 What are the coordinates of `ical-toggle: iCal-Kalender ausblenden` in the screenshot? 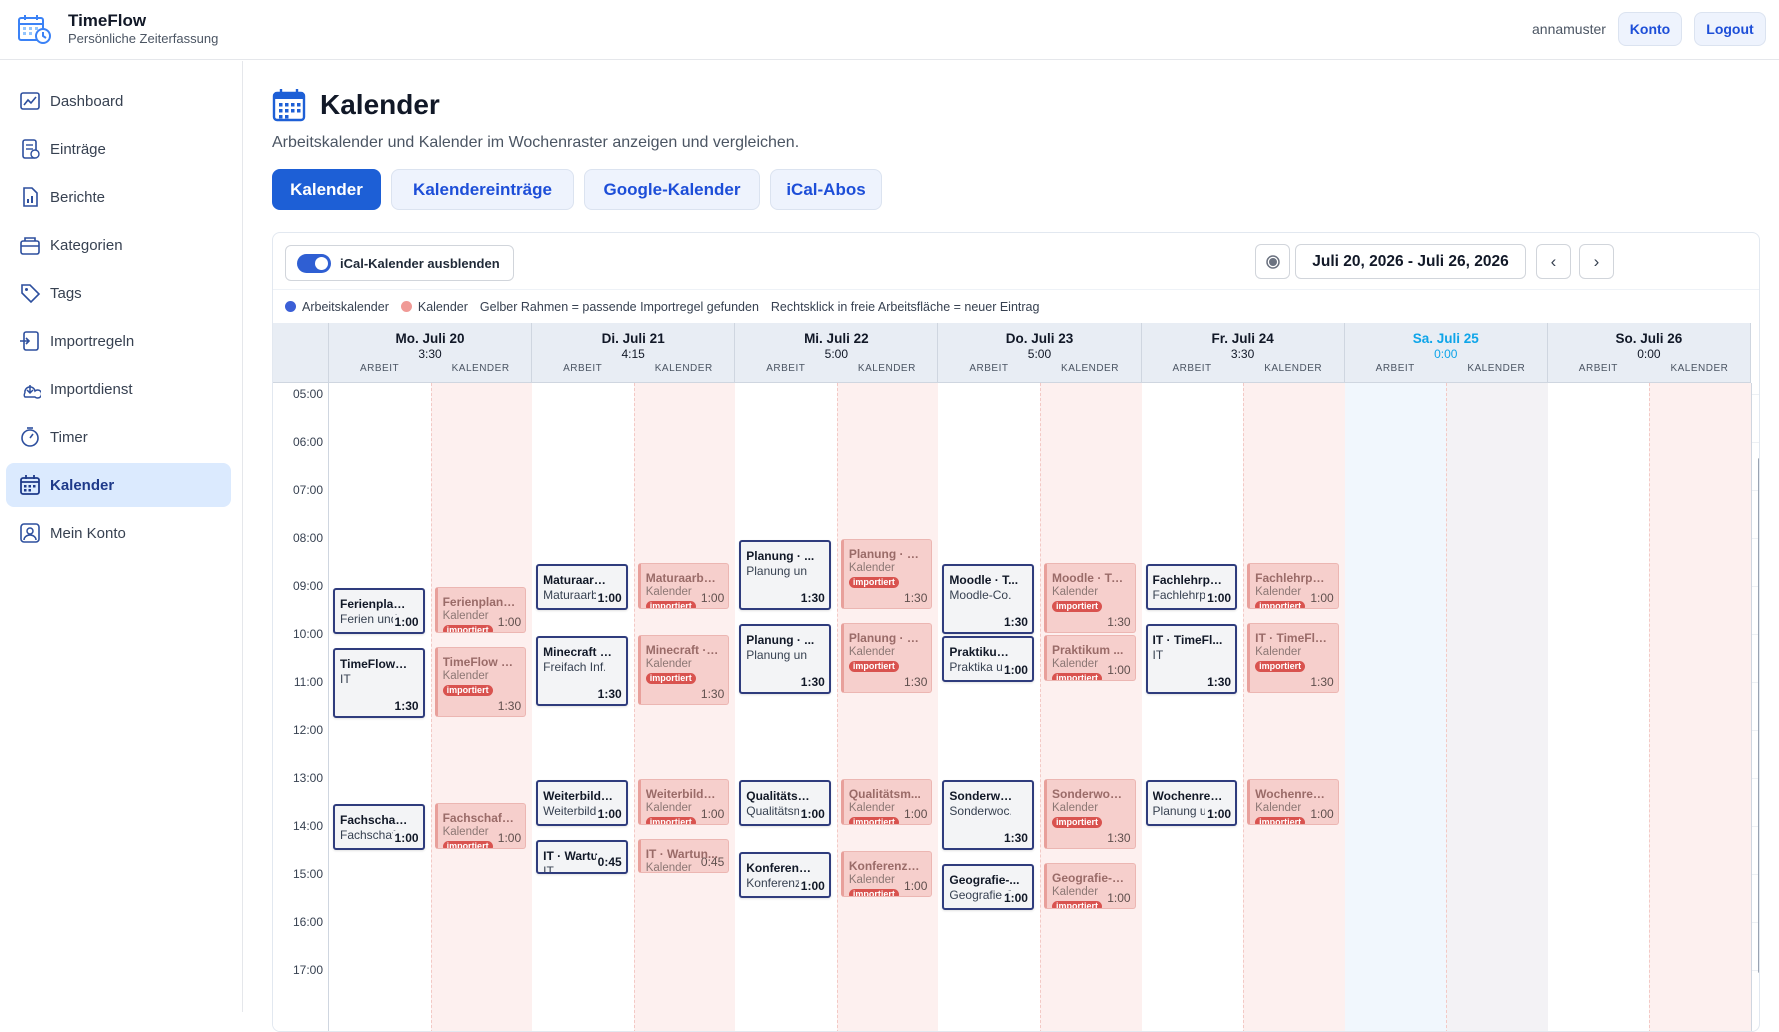 It's located at (399, 263).